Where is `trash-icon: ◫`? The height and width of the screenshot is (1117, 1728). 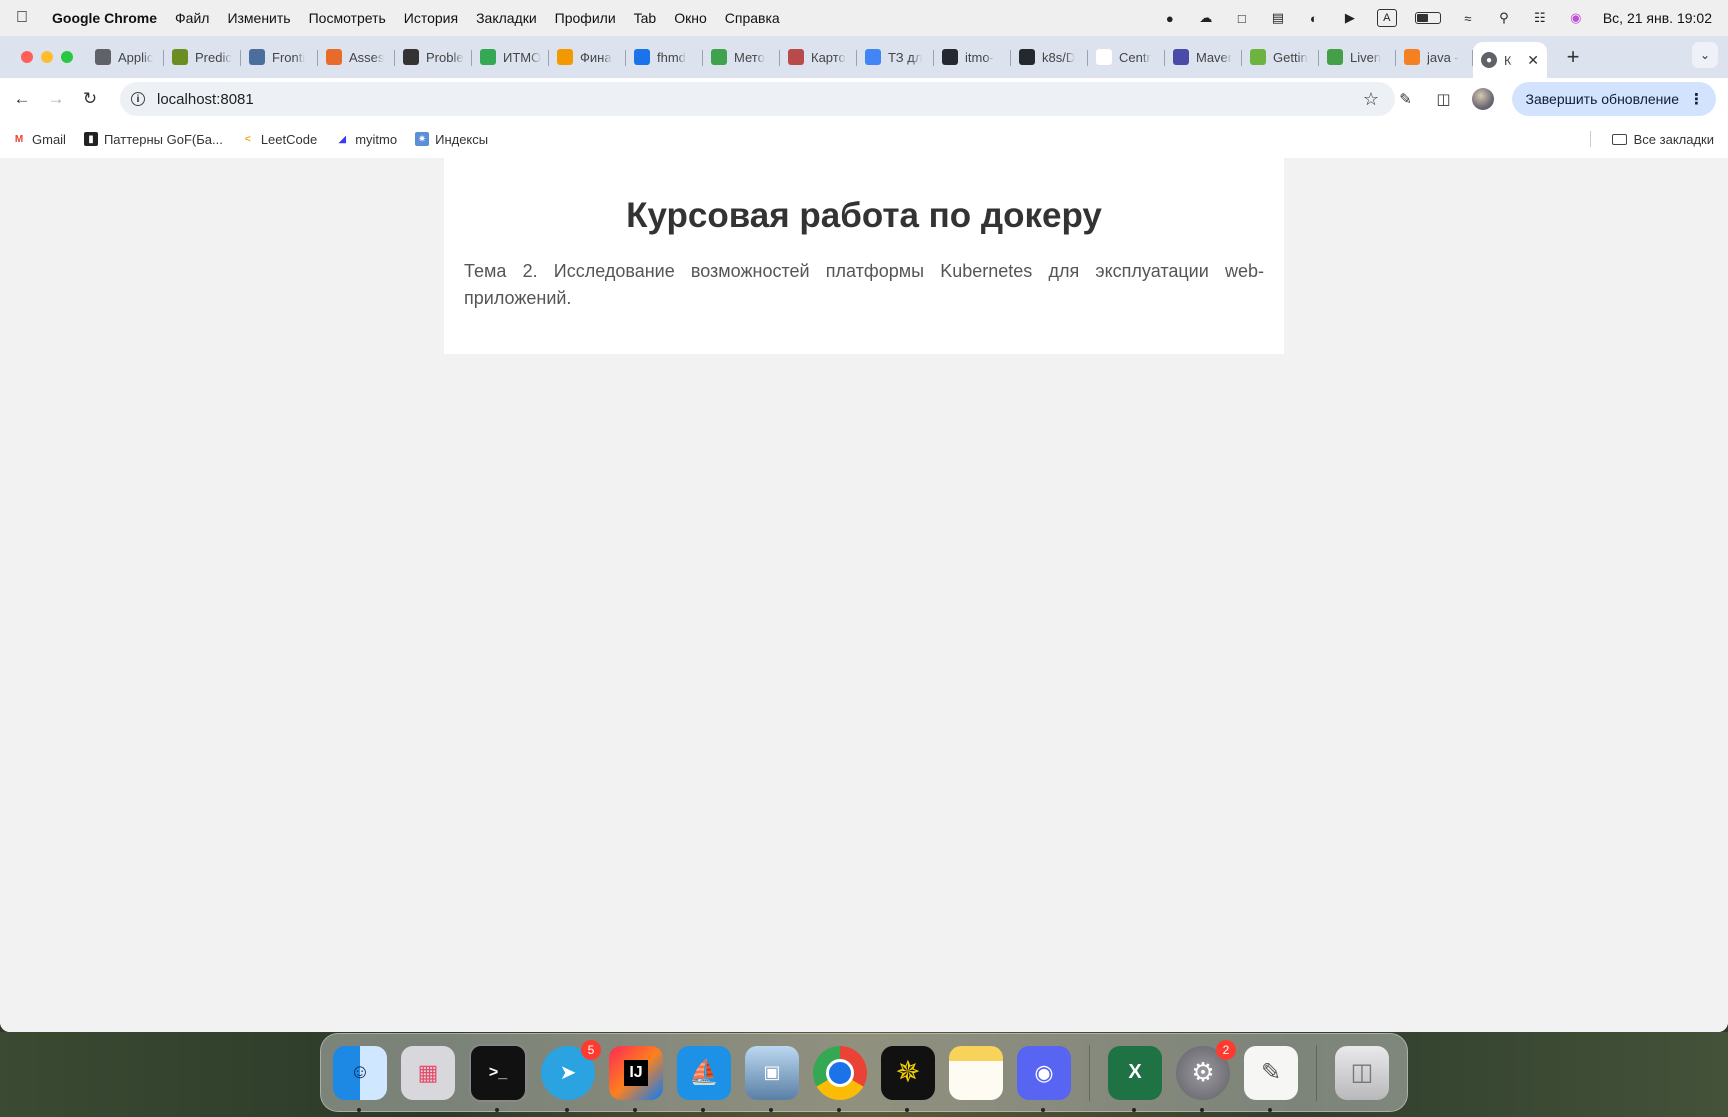
trash-icon: ◫ is located at coordinates (1362, 1072).